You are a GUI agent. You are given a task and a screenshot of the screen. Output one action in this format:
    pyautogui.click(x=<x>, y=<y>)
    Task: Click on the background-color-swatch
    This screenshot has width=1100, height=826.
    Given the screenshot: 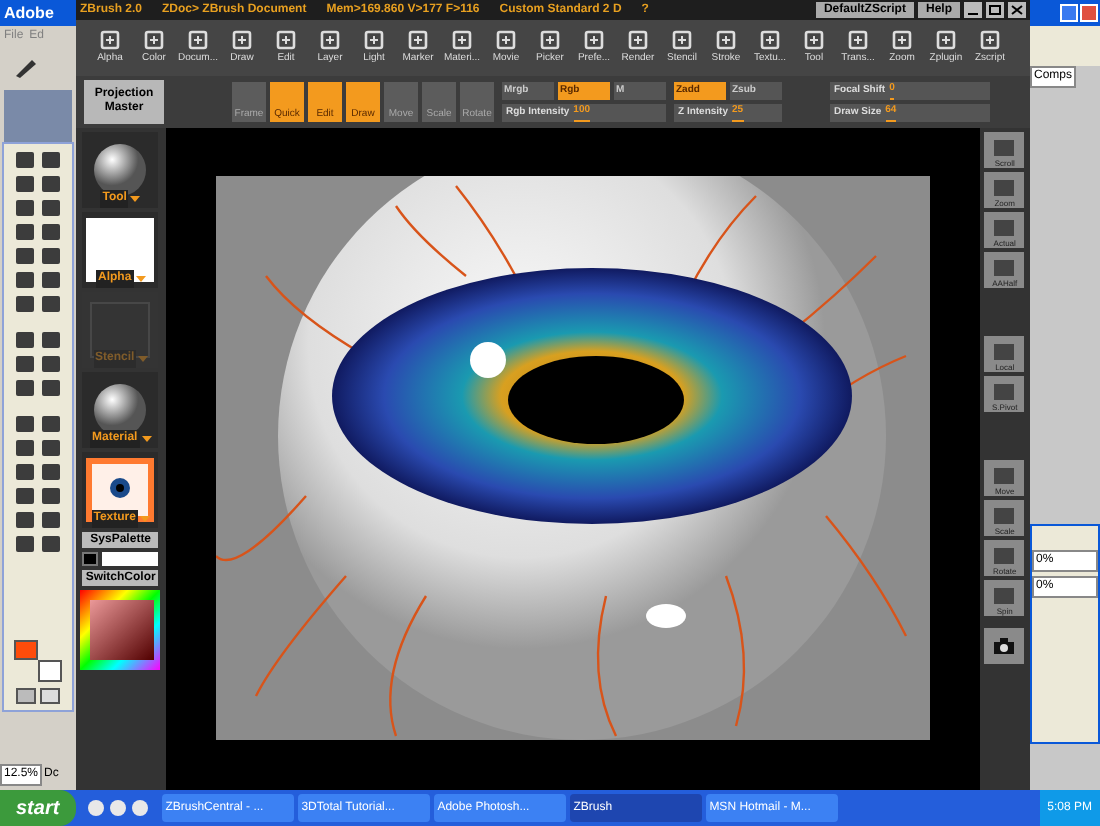 What is the action you would take?
    pyautogui.click(x=50, y=671)
    